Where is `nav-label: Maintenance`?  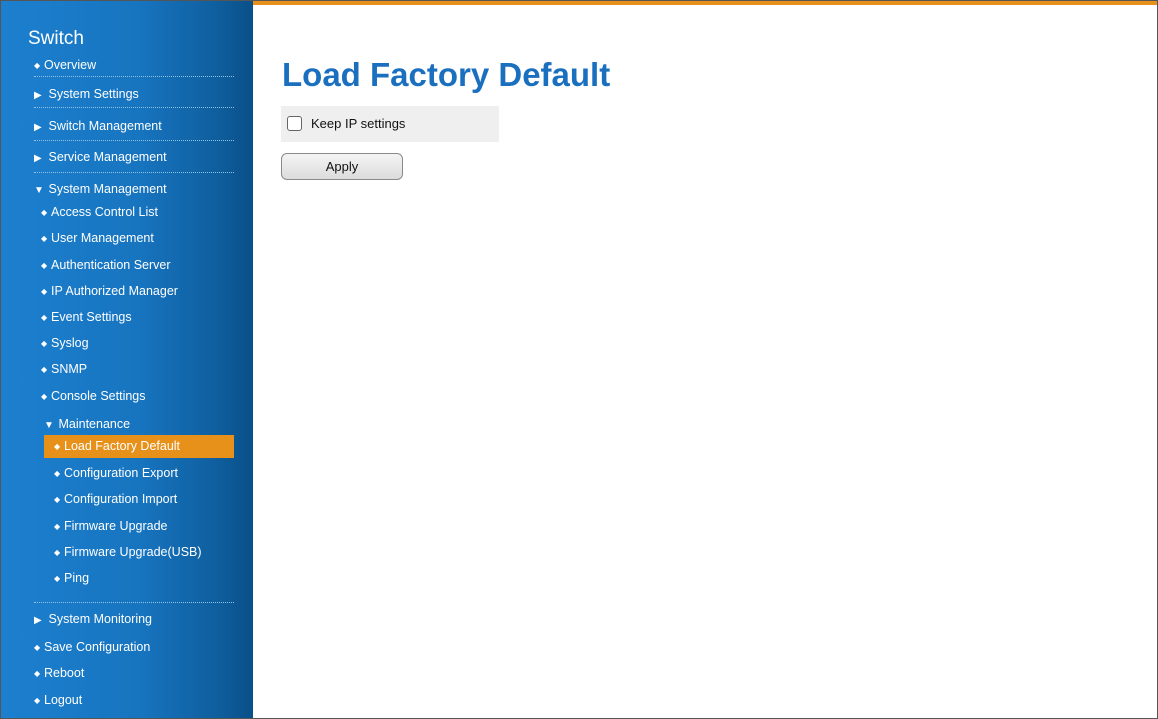
nav-label: Maintenance is located at coordinates (94, 424).